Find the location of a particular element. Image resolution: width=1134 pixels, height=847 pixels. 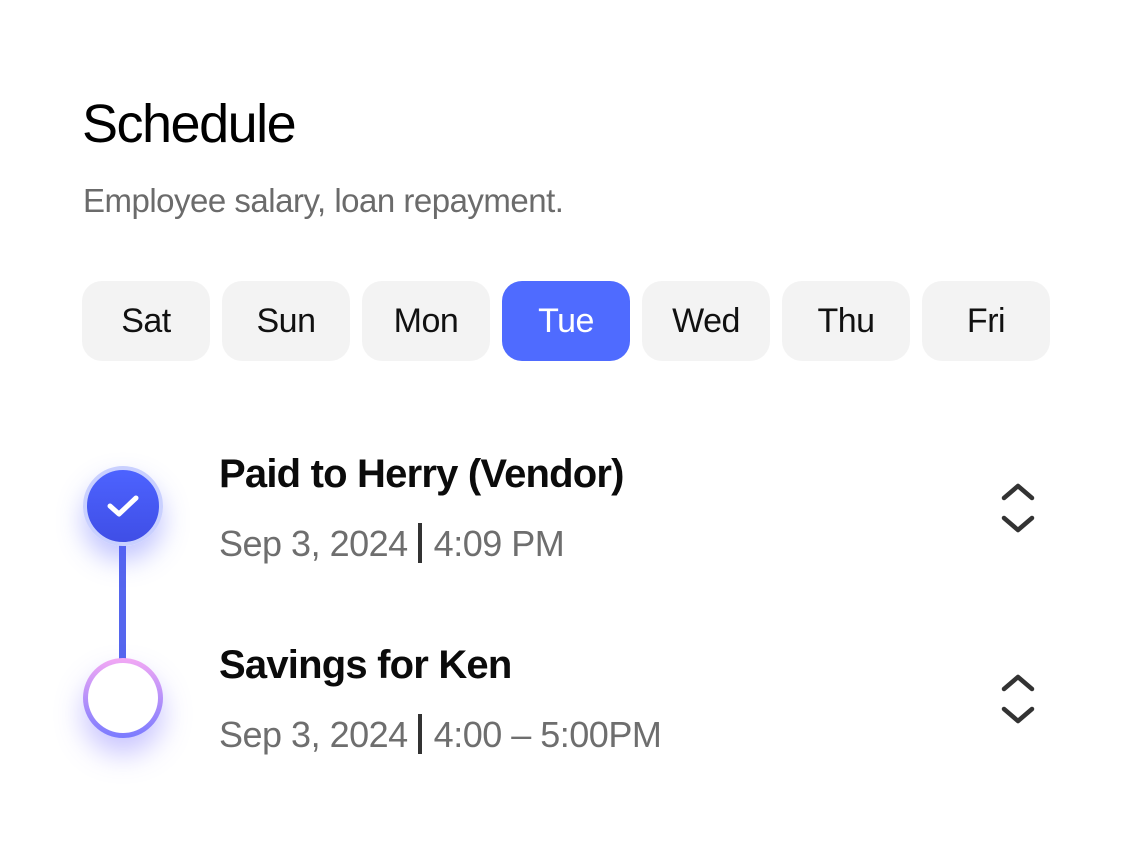

day-tab-thu: Thu is located at coordinates (846, 321).